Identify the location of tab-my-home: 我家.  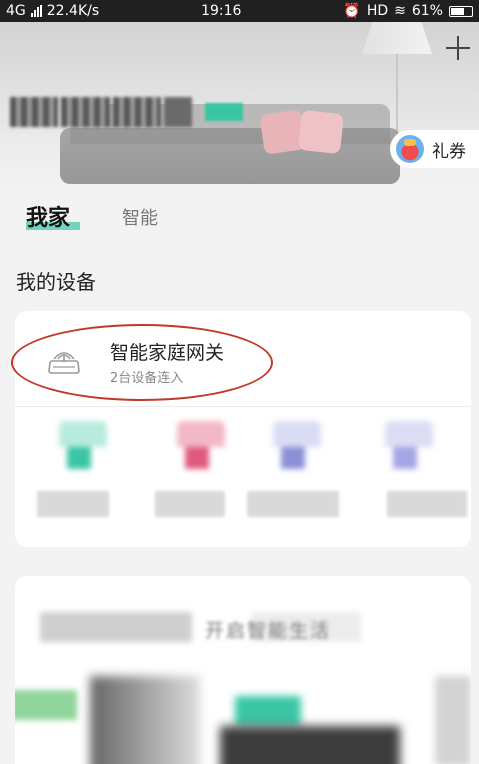
(48, 216).